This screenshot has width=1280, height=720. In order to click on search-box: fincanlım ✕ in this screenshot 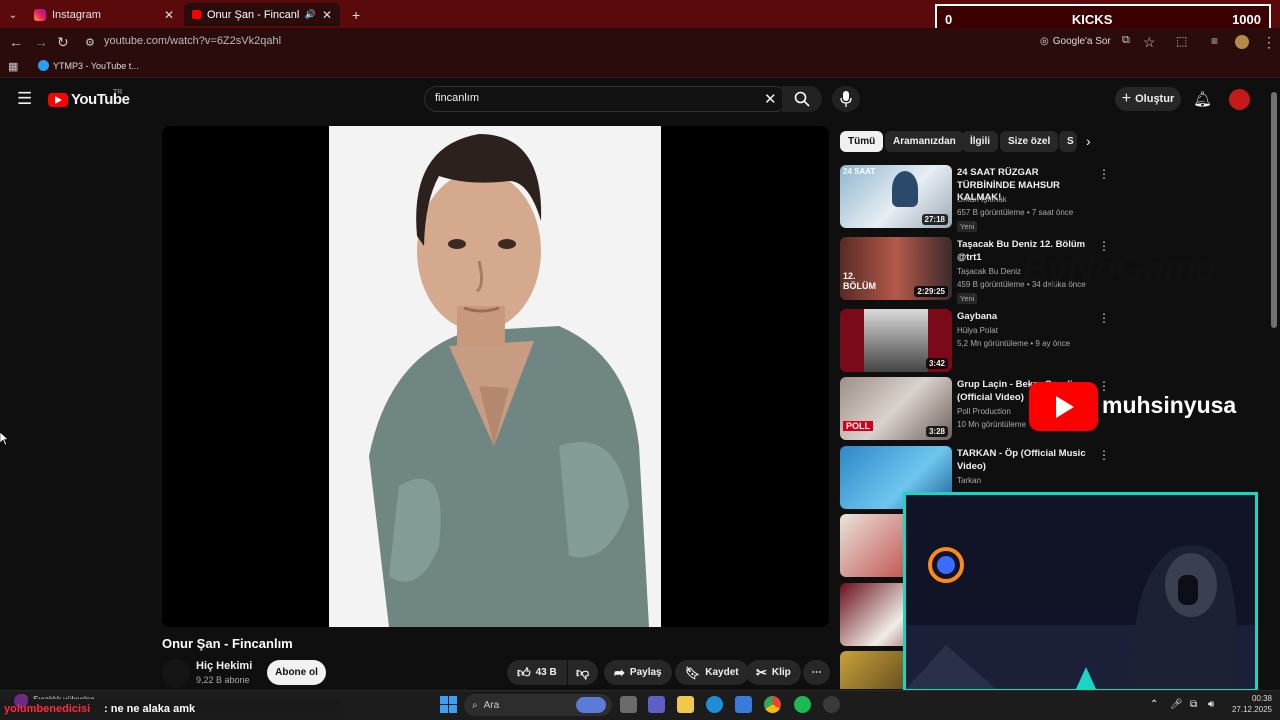, I will do `click(606, 99)`.